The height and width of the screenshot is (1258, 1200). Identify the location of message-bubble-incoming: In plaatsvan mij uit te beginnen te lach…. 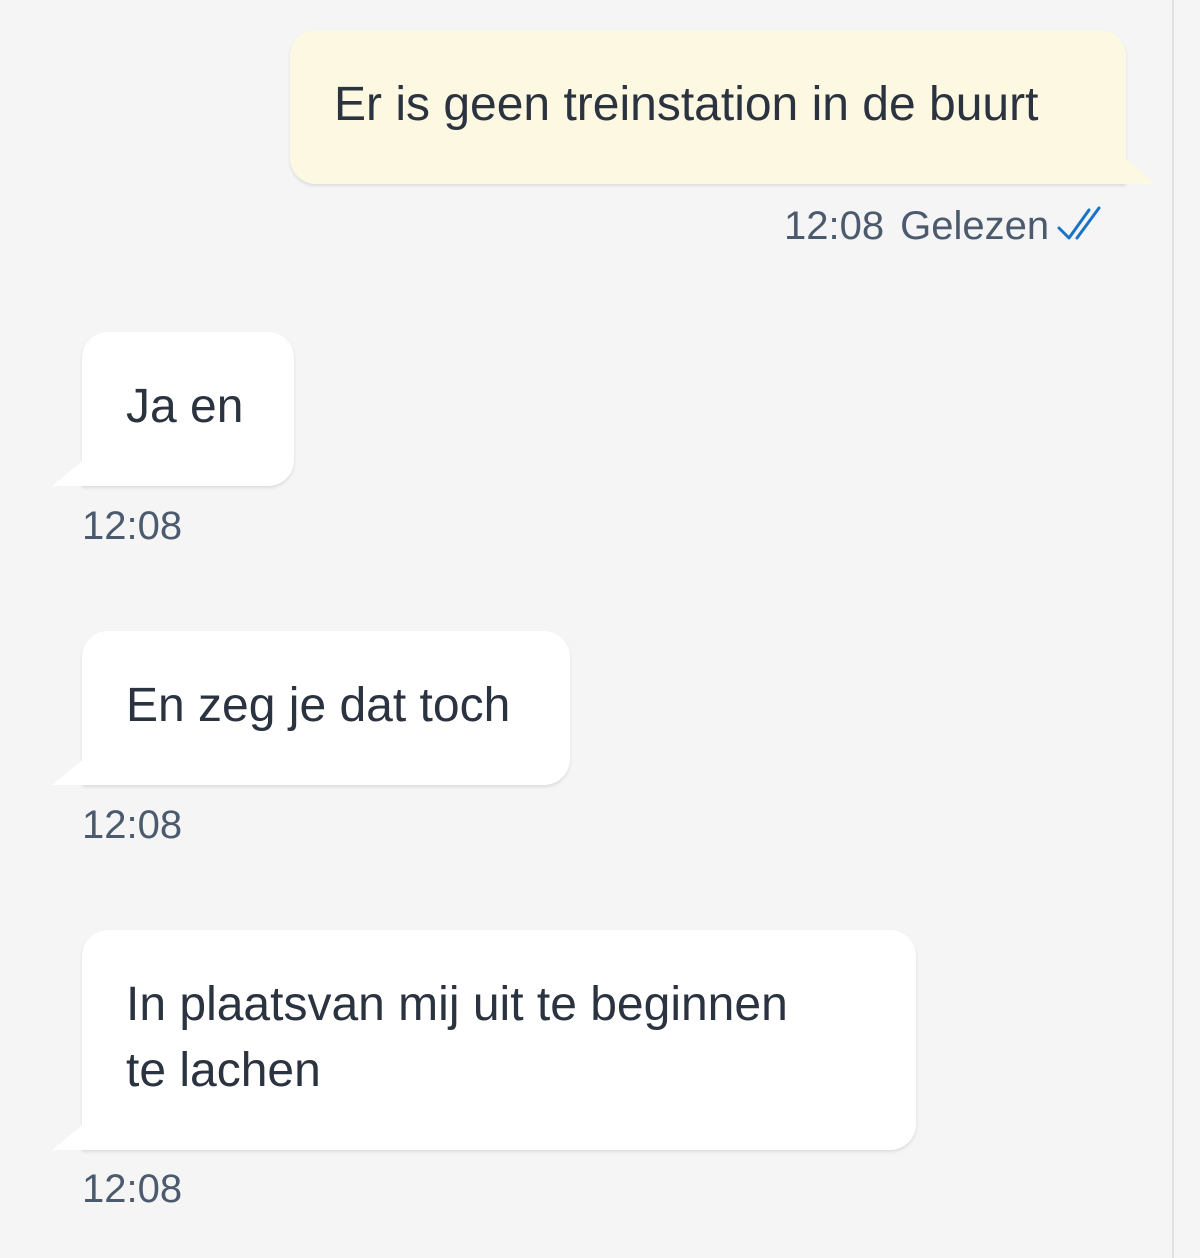
(484, 1040).